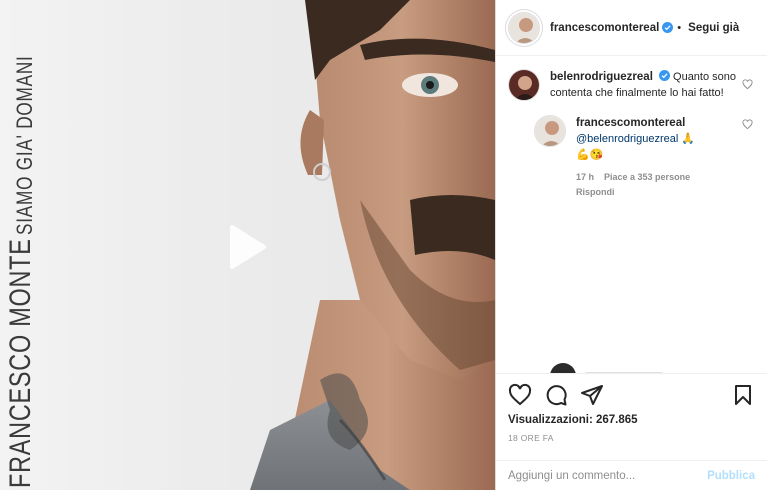 This screenshot has height=490, width=767. What do you see at coordinates (647, 177) in the screenshot?
I see `reply-likes: Piace a 353 persone` at bounding box center [647, 177].